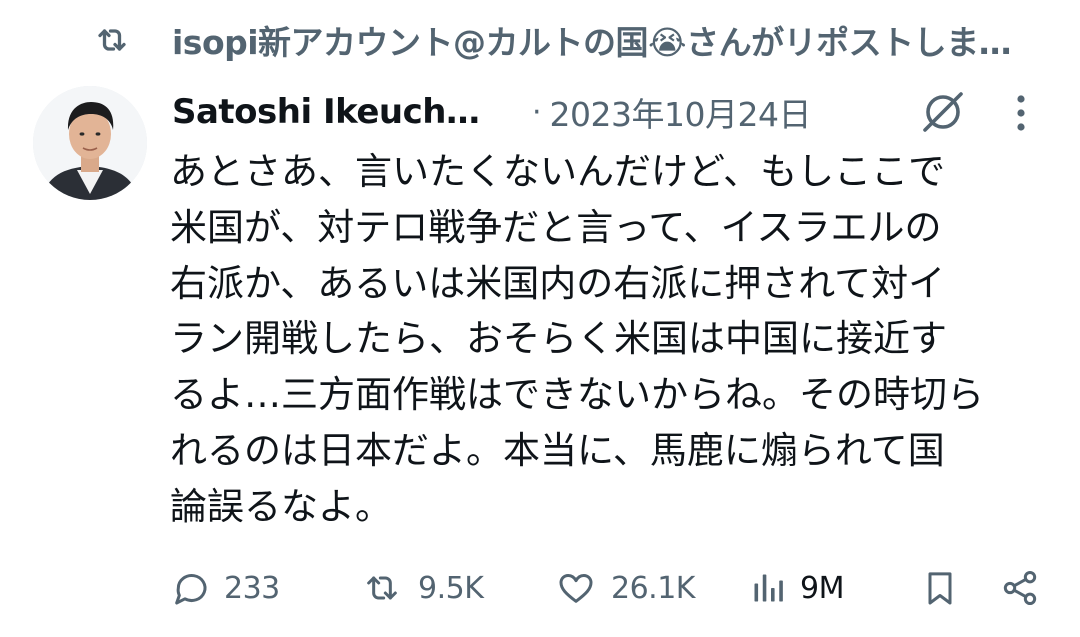  I want to click on share-button, so click(1020, 588).